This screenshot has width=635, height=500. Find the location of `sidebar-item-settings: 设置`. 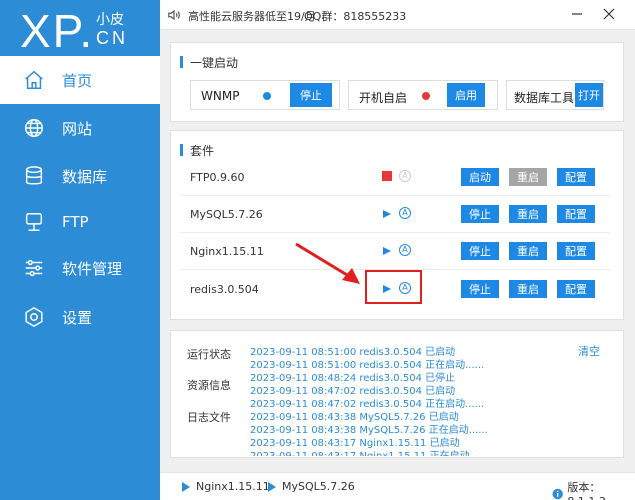

sidebar-item-settings: 设置 is located at coordinates (80, 317).